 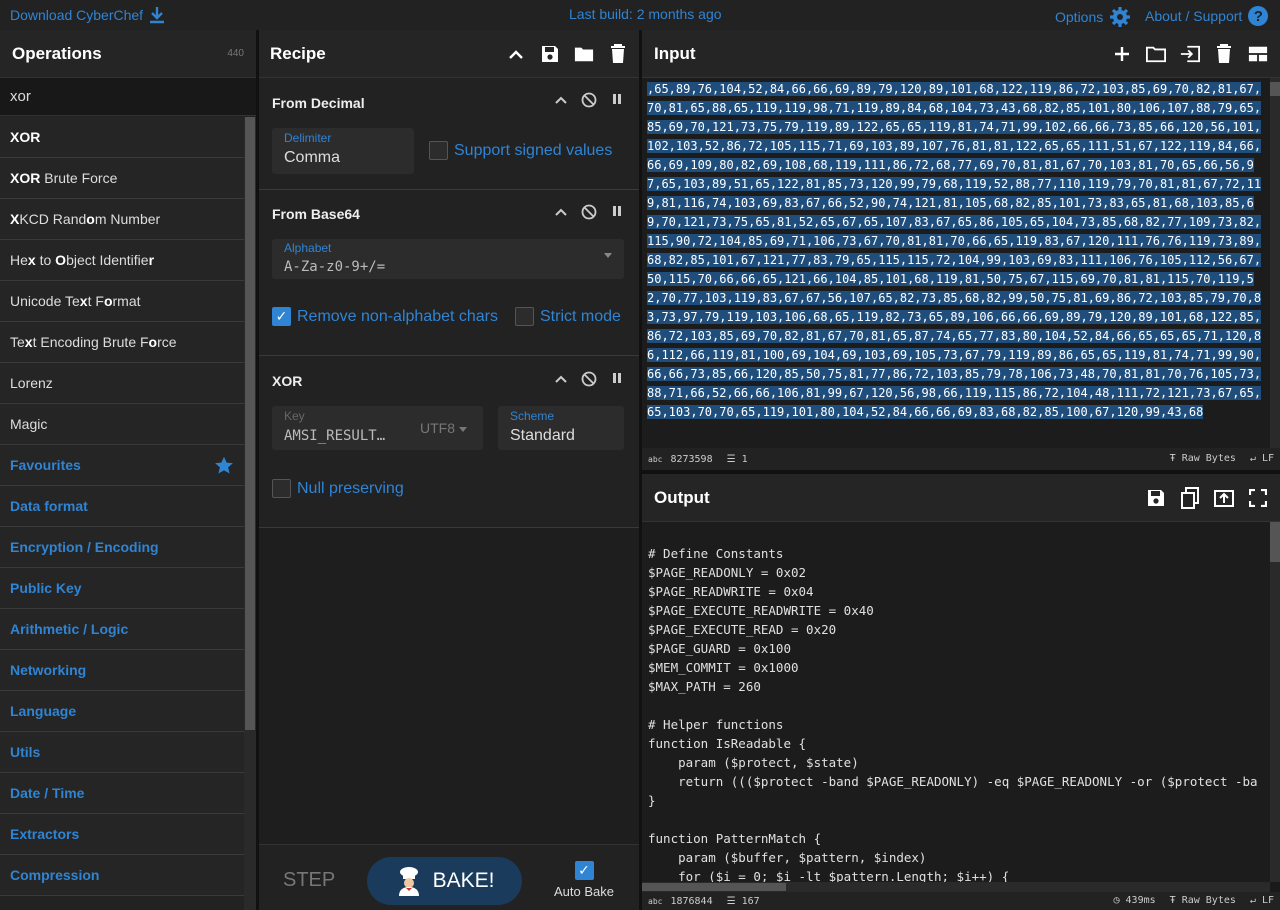 What do you see at coordinates (655, 459) in the screenshot?
I see `length-icon: abc` at bounding box center [655, 459].